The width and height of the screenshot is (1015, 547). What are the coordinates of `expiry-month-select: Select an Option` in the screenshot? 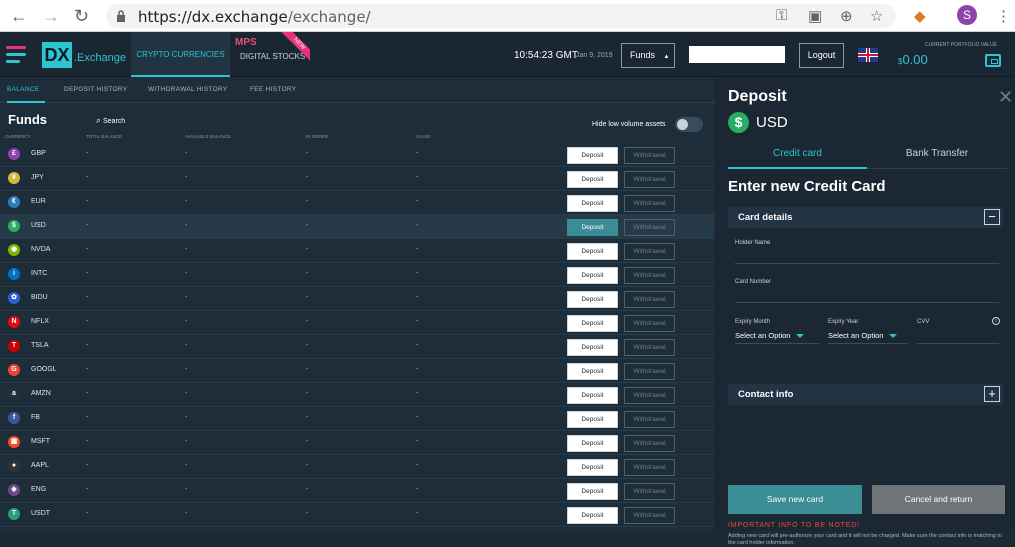 It's located at (770, 335).